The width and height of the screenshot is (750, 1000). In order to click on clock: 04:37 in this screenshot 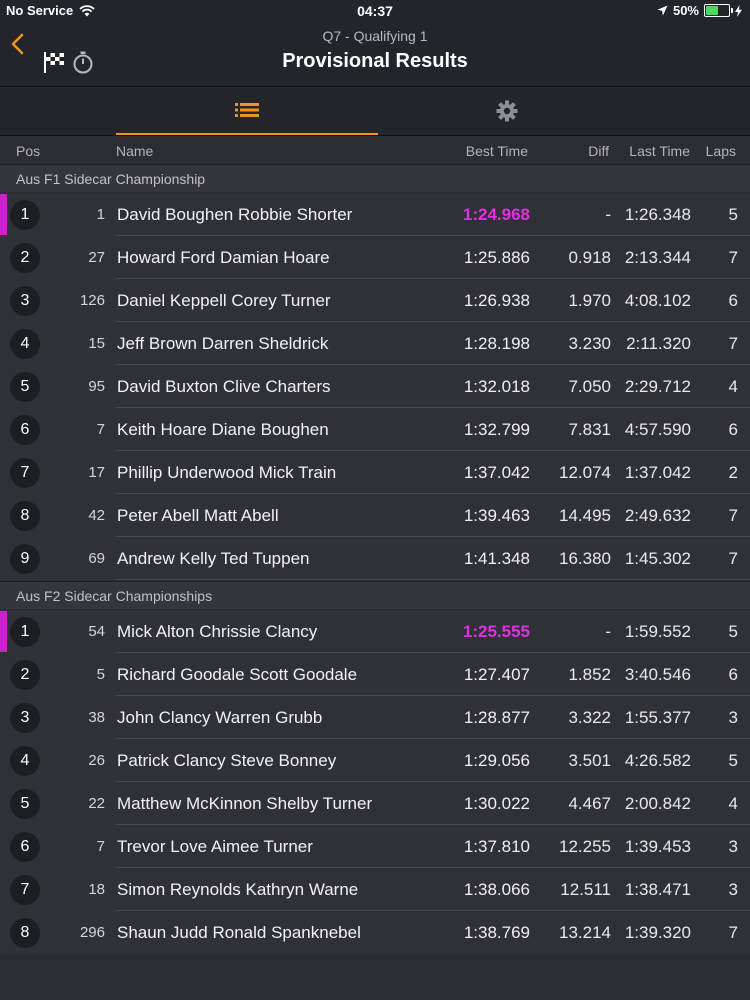, I will do `click(375, 11)`.